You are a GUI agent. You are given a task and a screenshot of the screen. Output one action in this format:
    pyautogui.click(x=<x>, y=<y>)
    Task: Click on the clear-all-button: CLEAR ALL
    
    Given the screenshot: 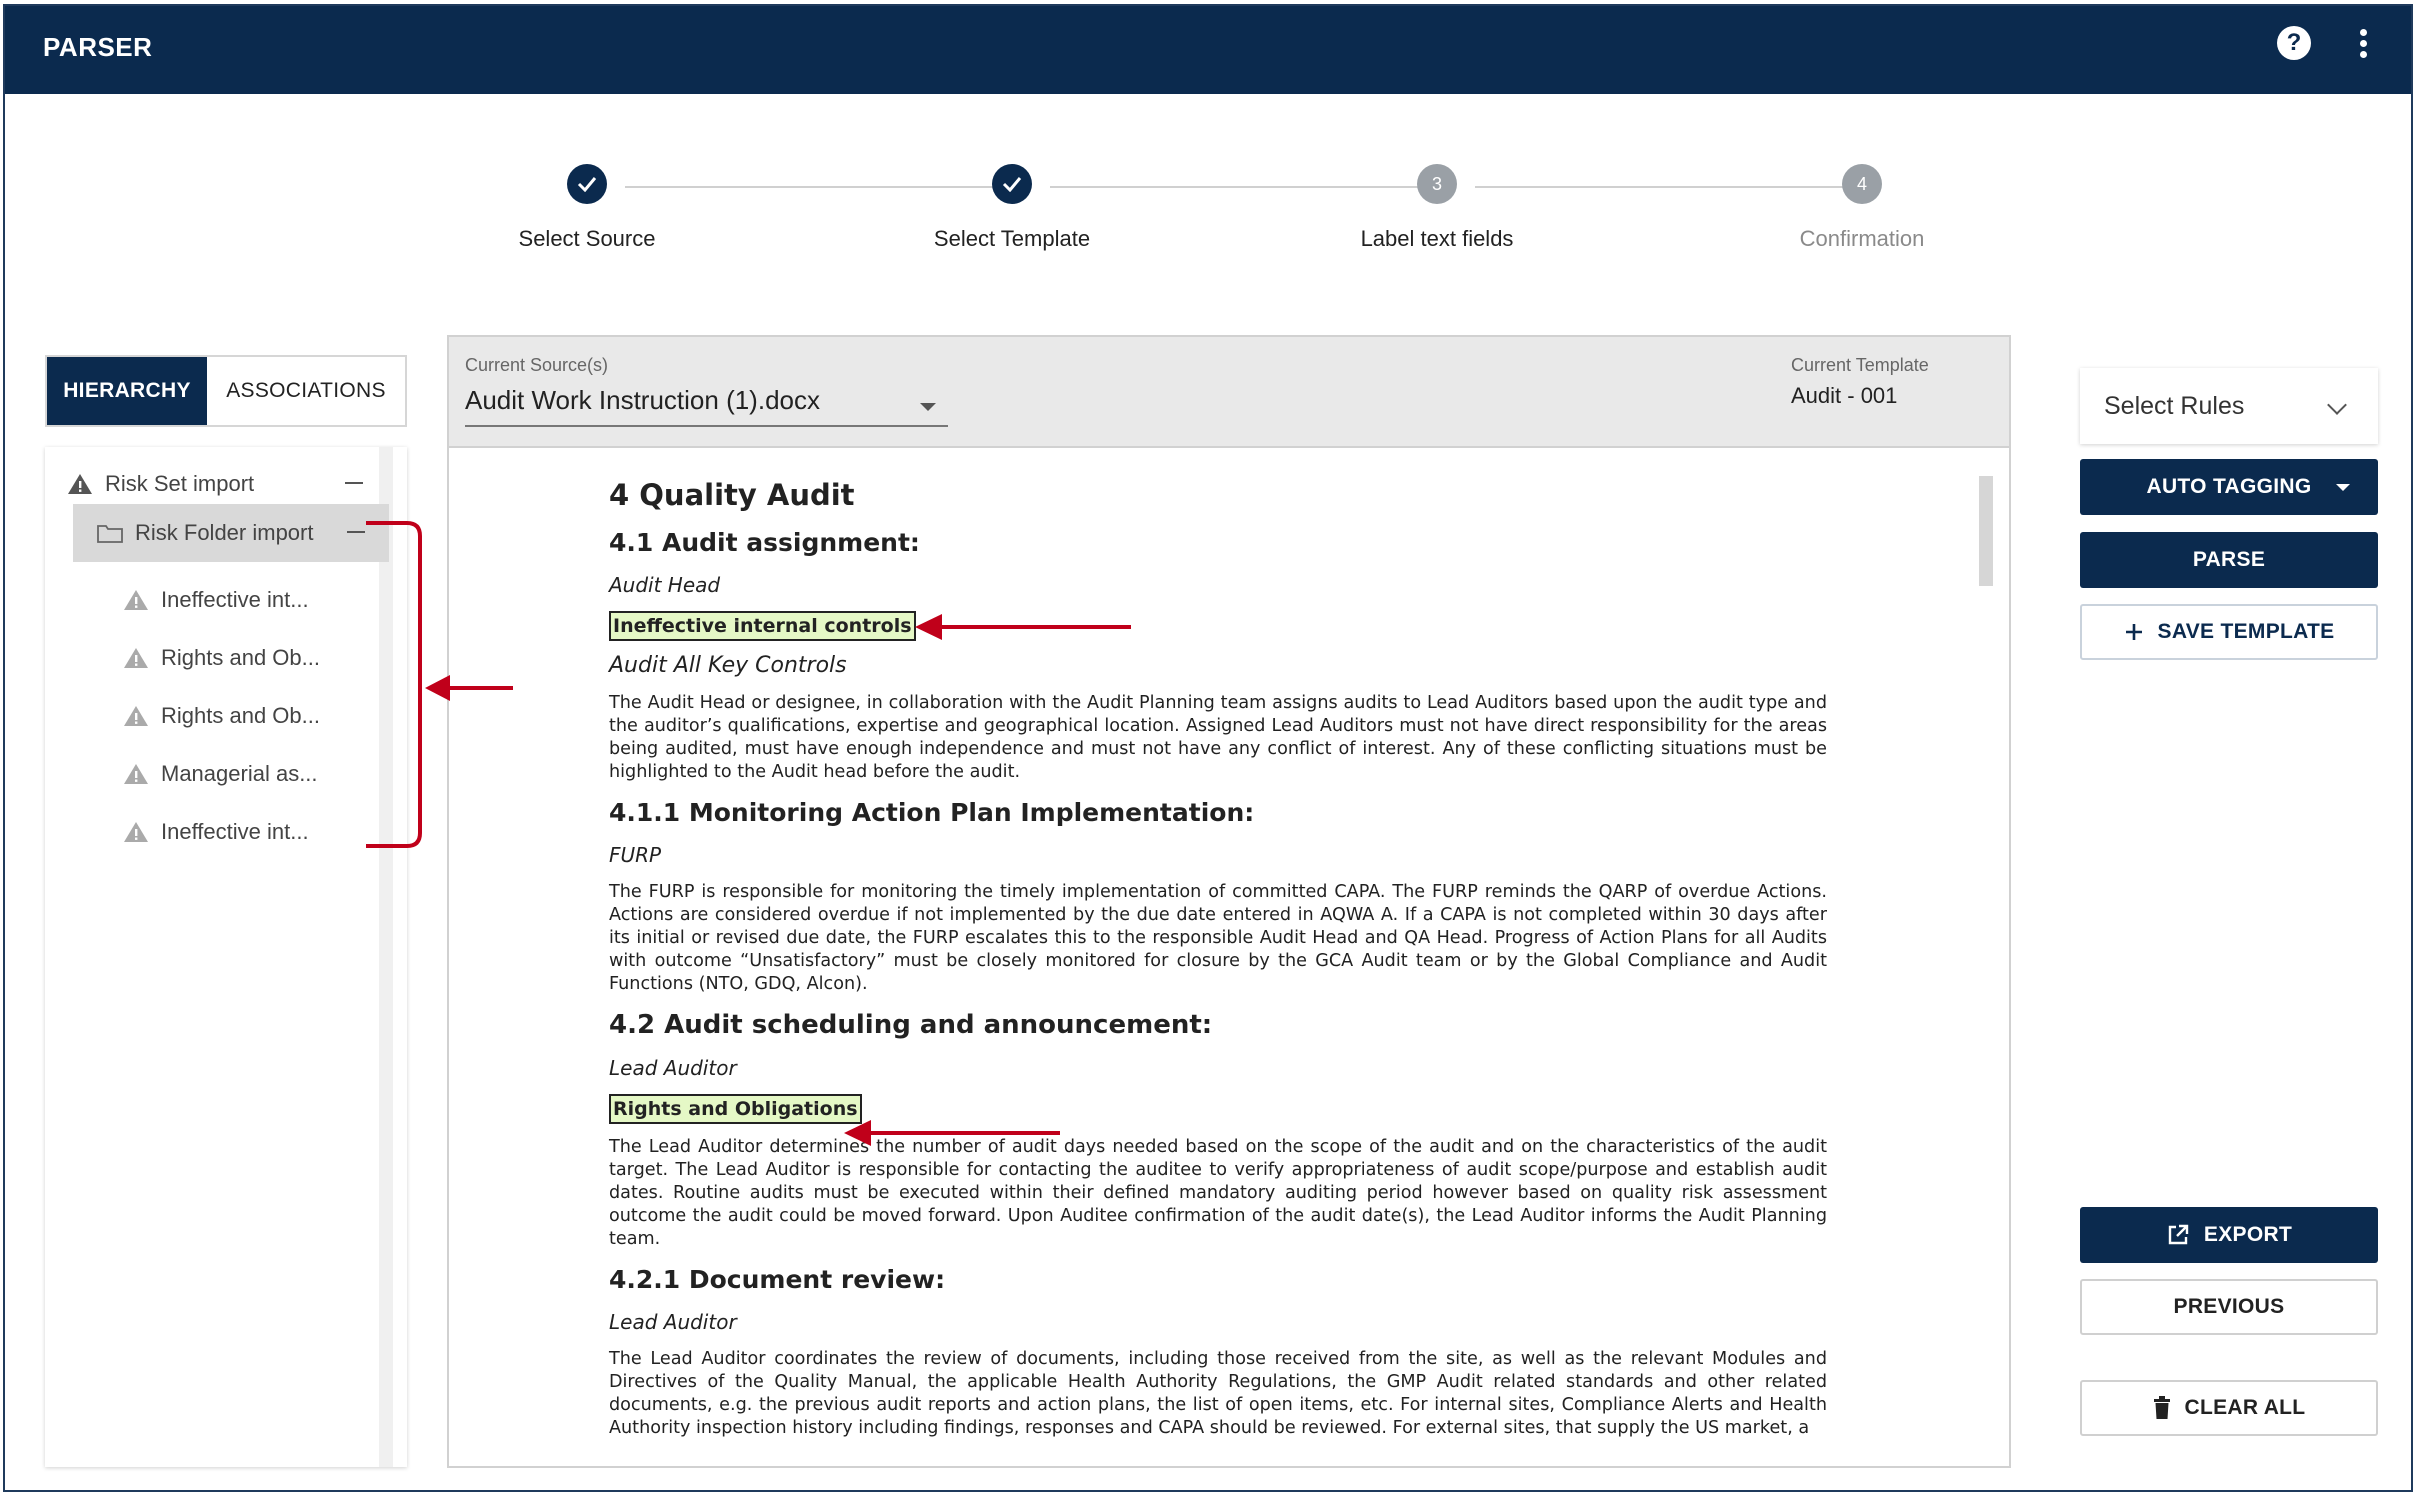 What is the action you would take?
    pyautogui.click(x=2229, y=1408)
    